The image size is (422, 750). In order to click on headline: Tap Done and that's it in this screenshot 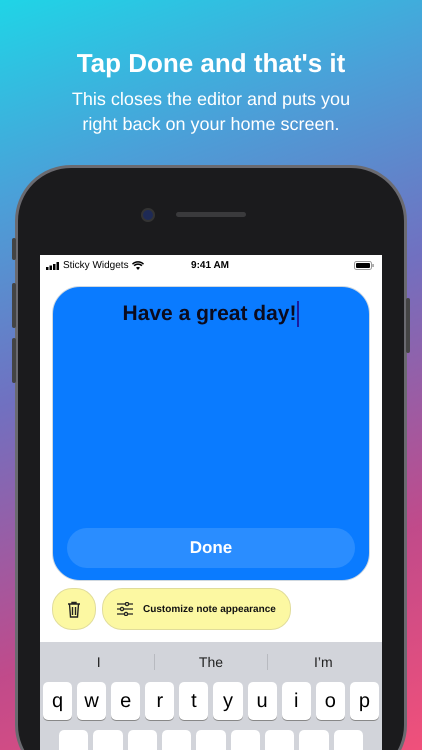, I will do `click(211, 63)`.